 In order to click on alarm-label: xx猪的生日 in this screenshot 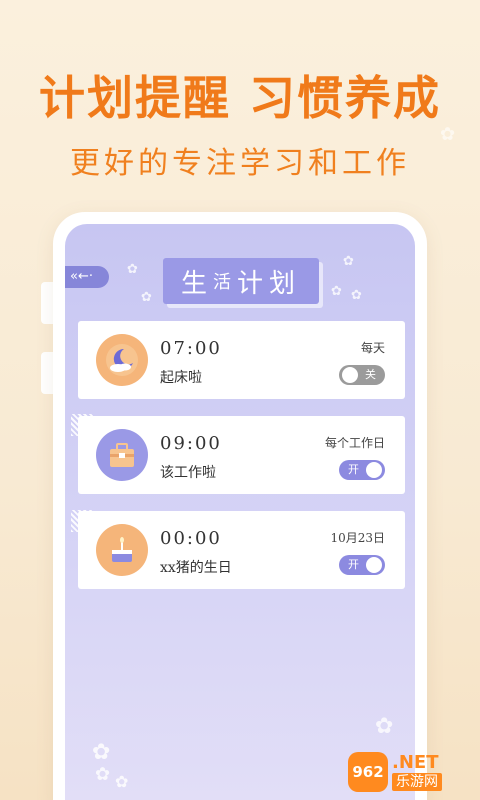, I will do `click(196, 568)`.